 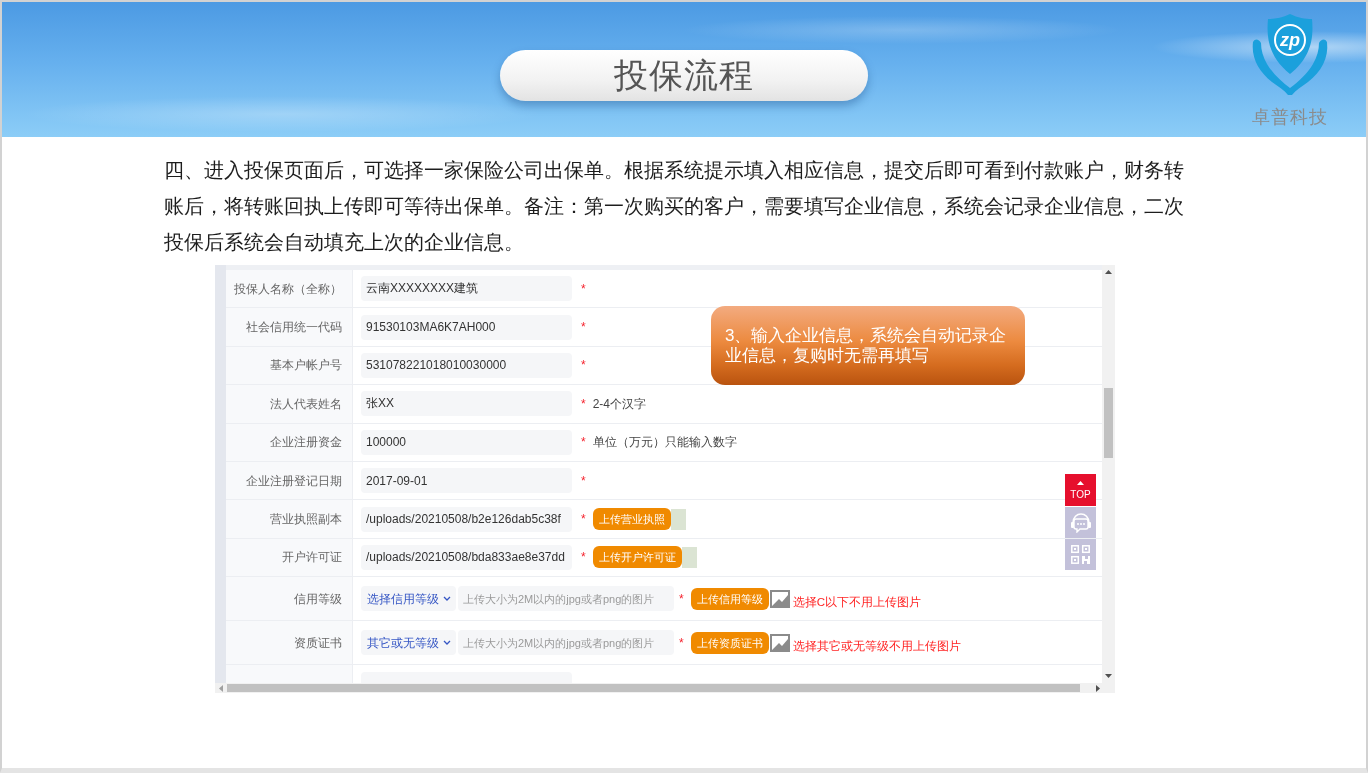 I want to click on field-label: 投保人名称（全称）, so click(x=289, y=289).